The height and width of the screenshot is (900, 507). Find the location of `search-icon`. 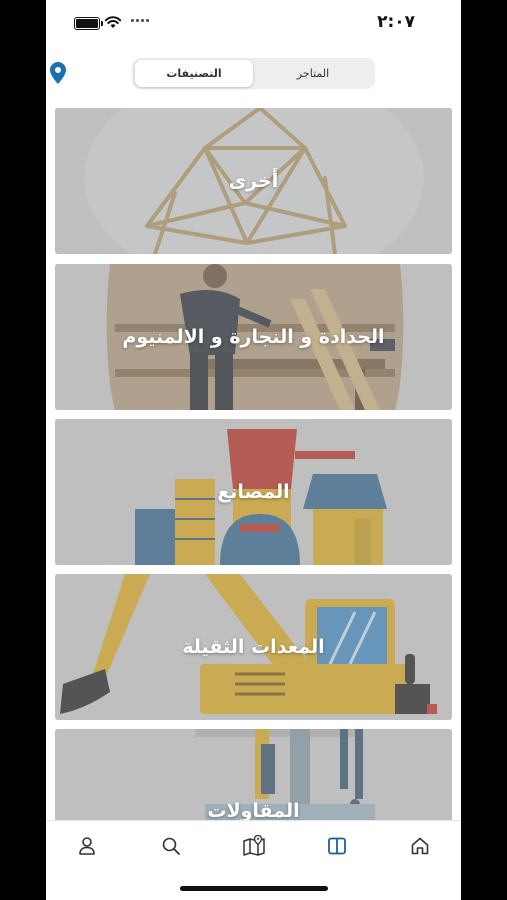

search-icon is located at coordinates (171, 846).